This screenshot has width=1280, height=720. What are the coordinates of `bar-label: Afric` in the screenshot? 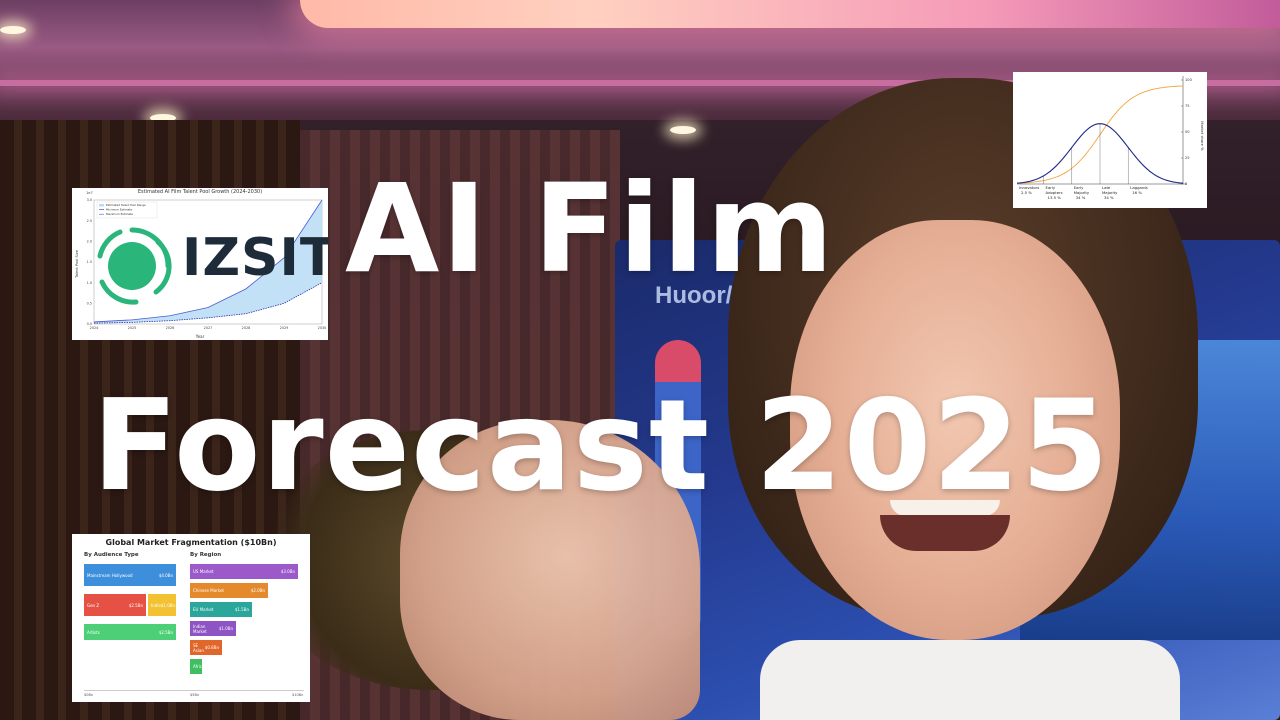 It's located at (197, 666).